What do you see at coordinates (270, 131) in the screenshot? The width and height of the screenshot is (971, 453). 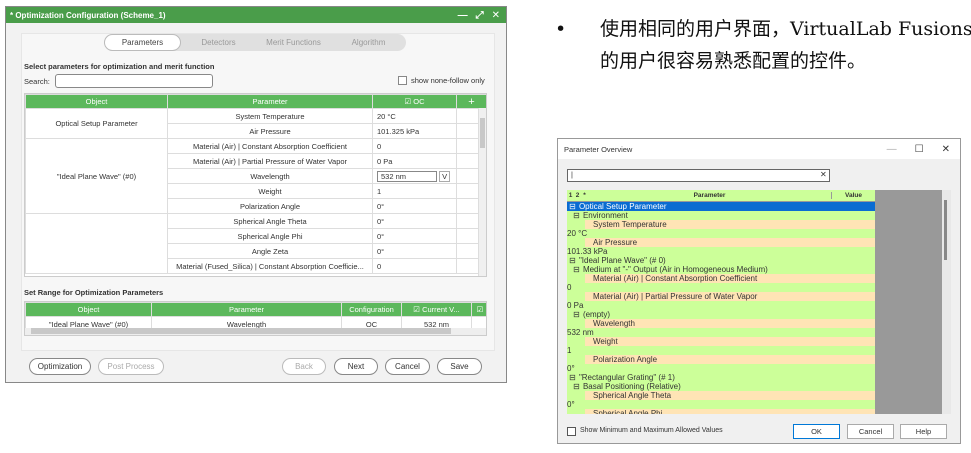 I see `param-cell: Air Pressure` at bounding box center [270, 131].